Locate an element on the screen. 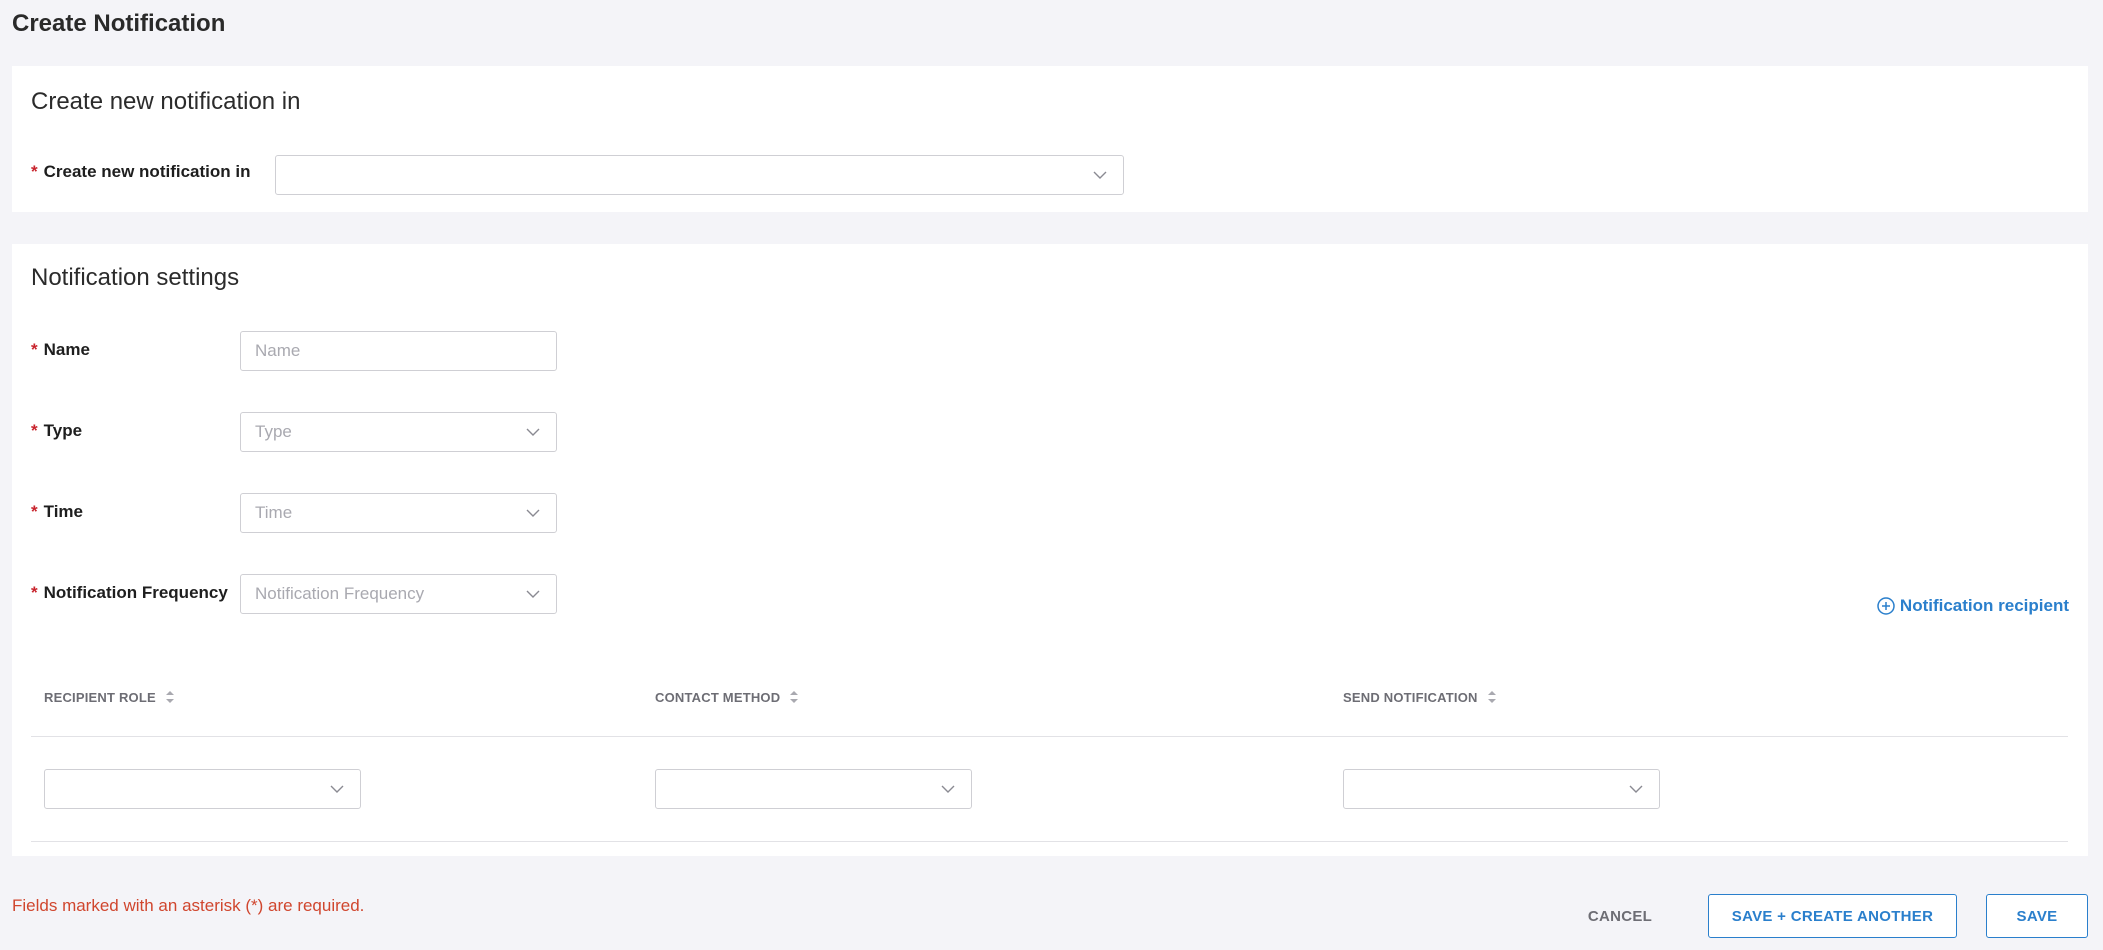 This screenshot has width=2103, height=950. save-button: SAVE is located at coordinates (2037, 916).